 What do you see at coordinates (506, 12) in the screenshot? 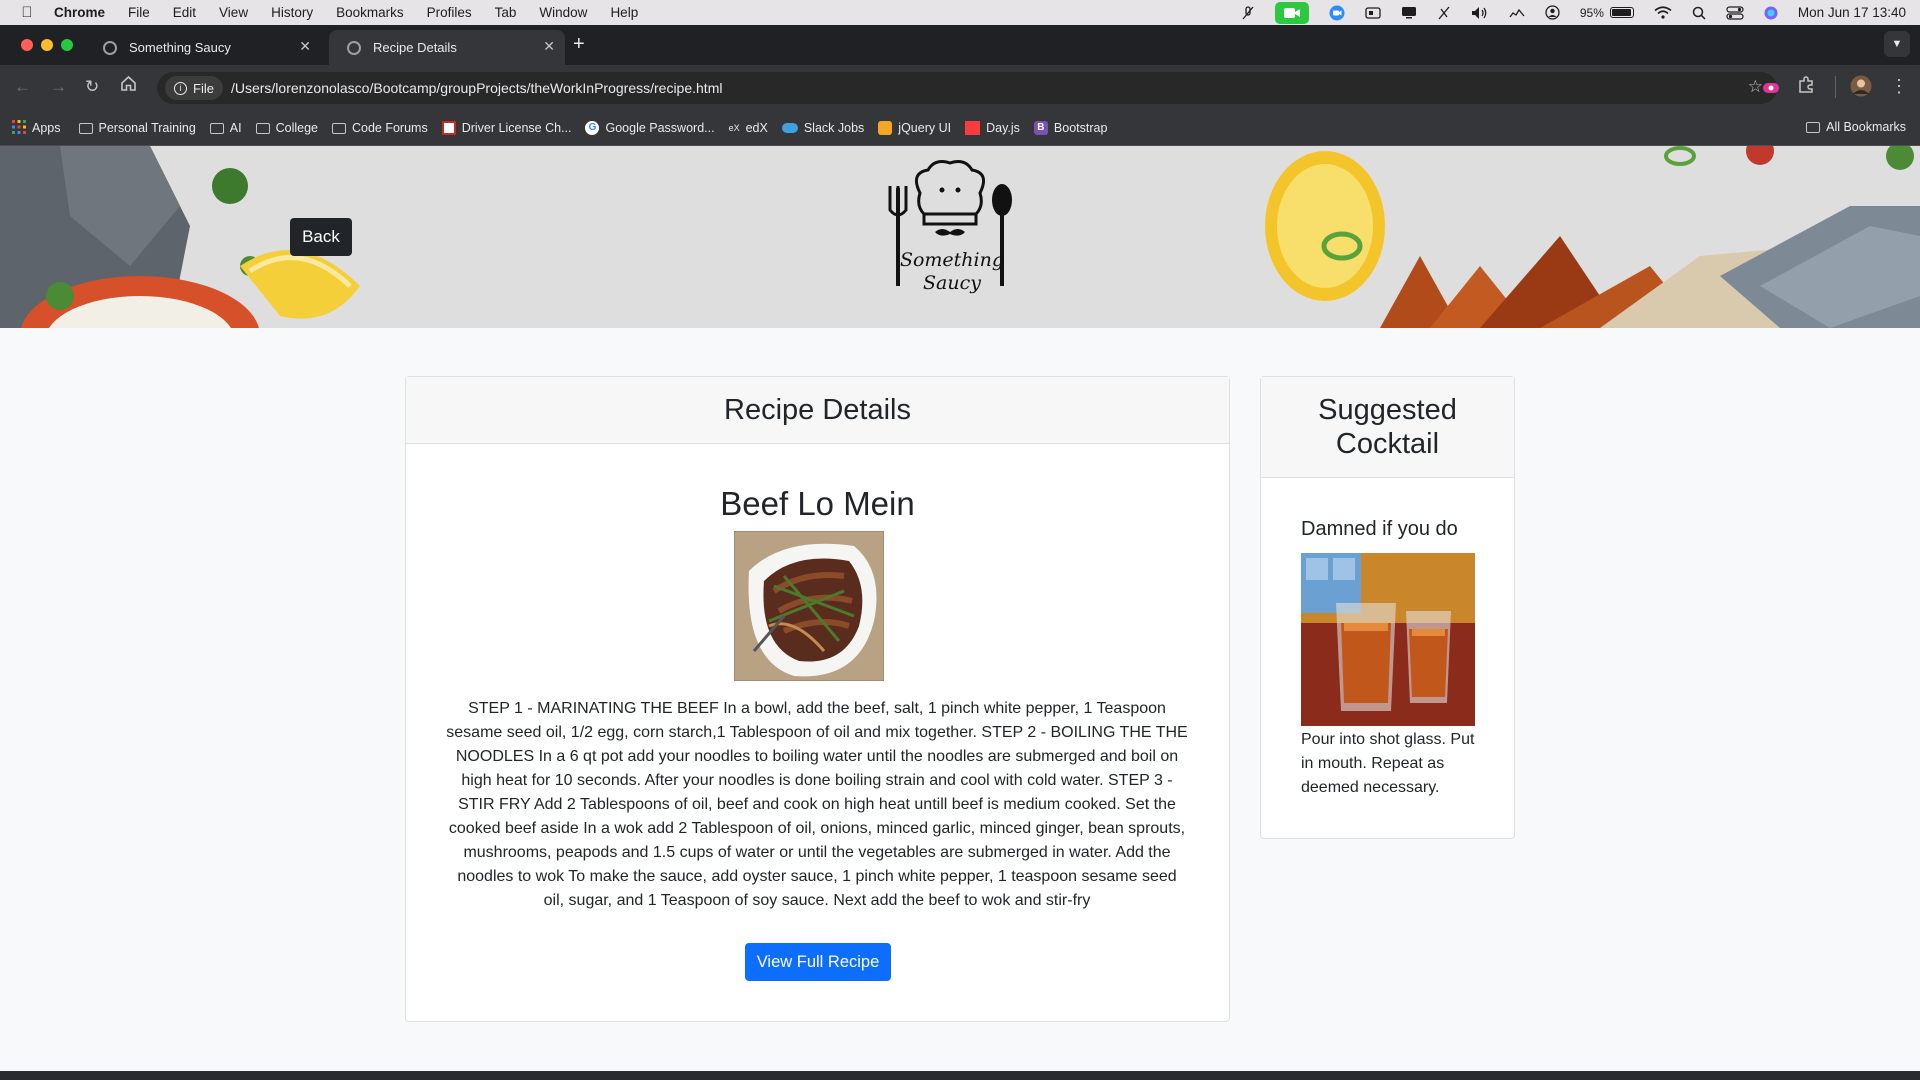
I see `menu-tab: Tab` at bounding box center [506, 12].